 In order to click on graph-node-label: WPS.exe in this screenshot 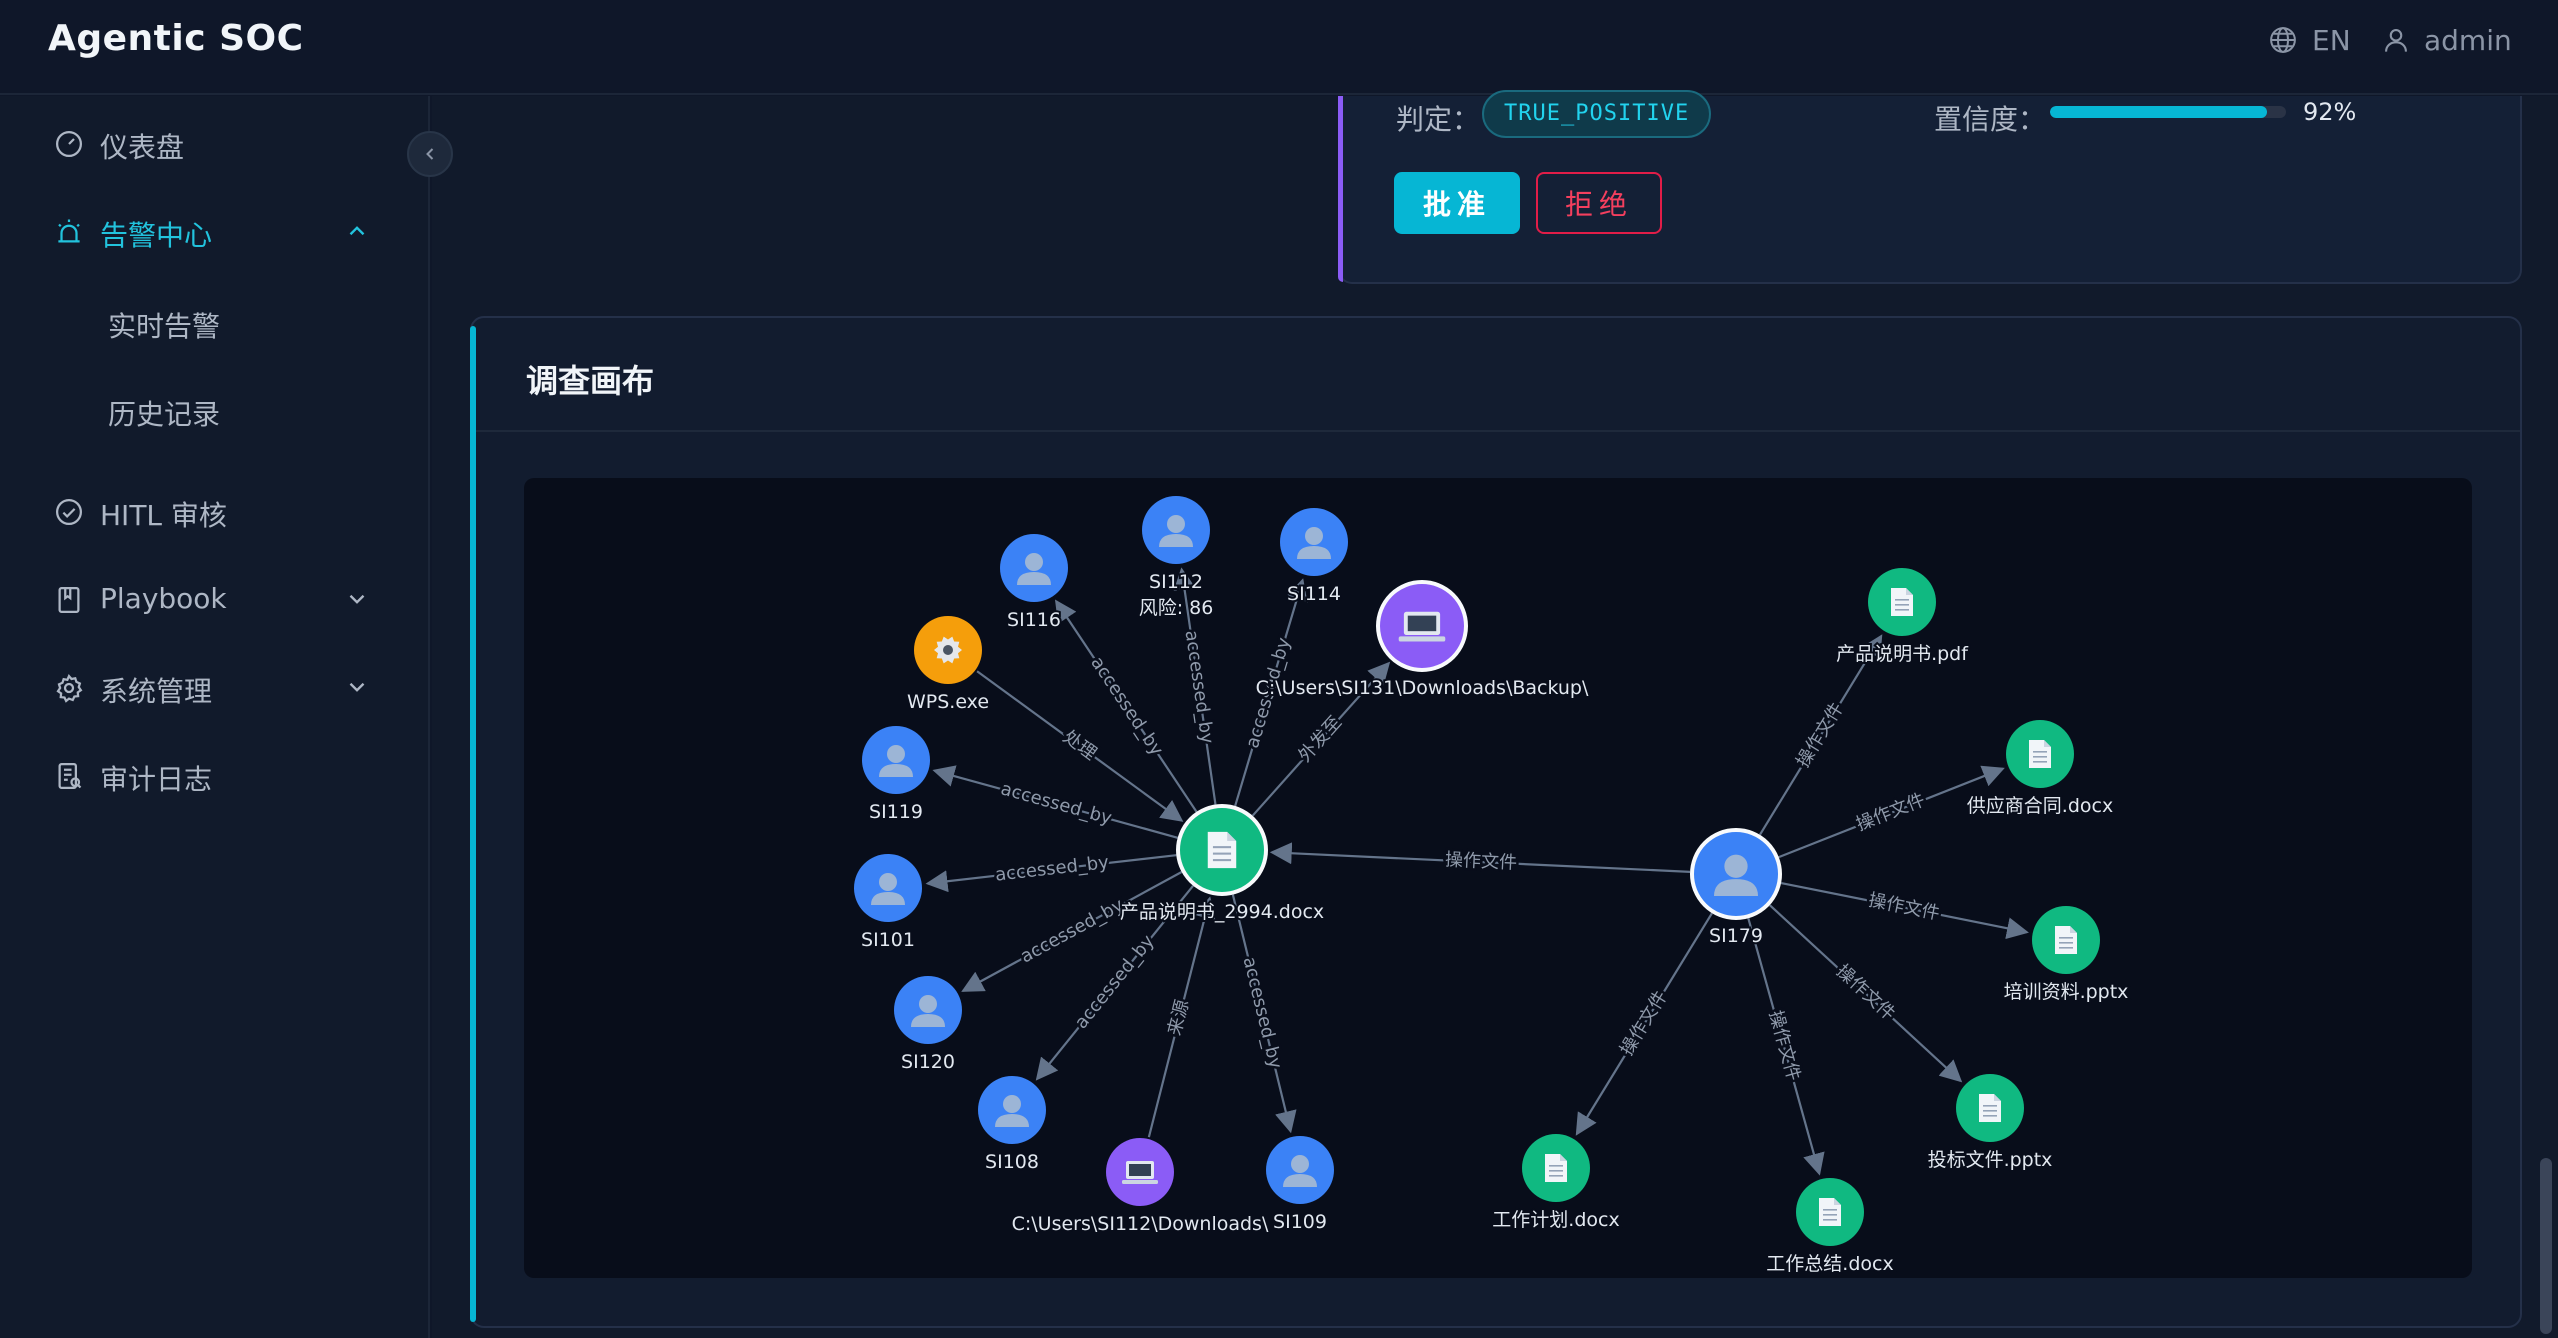, I will do `click(948, 702)`.